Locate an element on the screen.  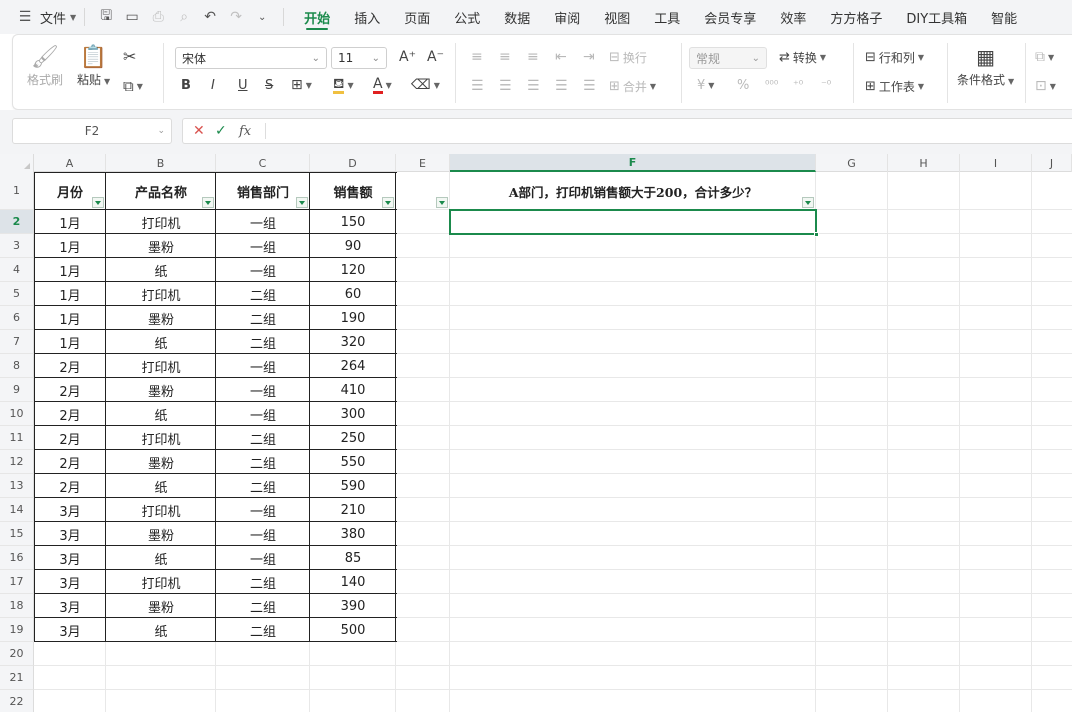
row-header-3: 3 is located at coordinates (17, 246).